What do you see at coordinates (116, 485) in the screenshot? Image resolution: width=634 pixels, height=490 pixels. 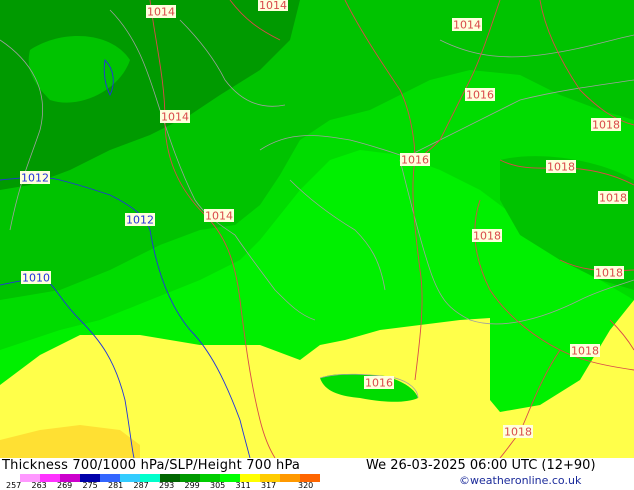 I see `legend-tick-label: 281` at bounding box center [116, 485].